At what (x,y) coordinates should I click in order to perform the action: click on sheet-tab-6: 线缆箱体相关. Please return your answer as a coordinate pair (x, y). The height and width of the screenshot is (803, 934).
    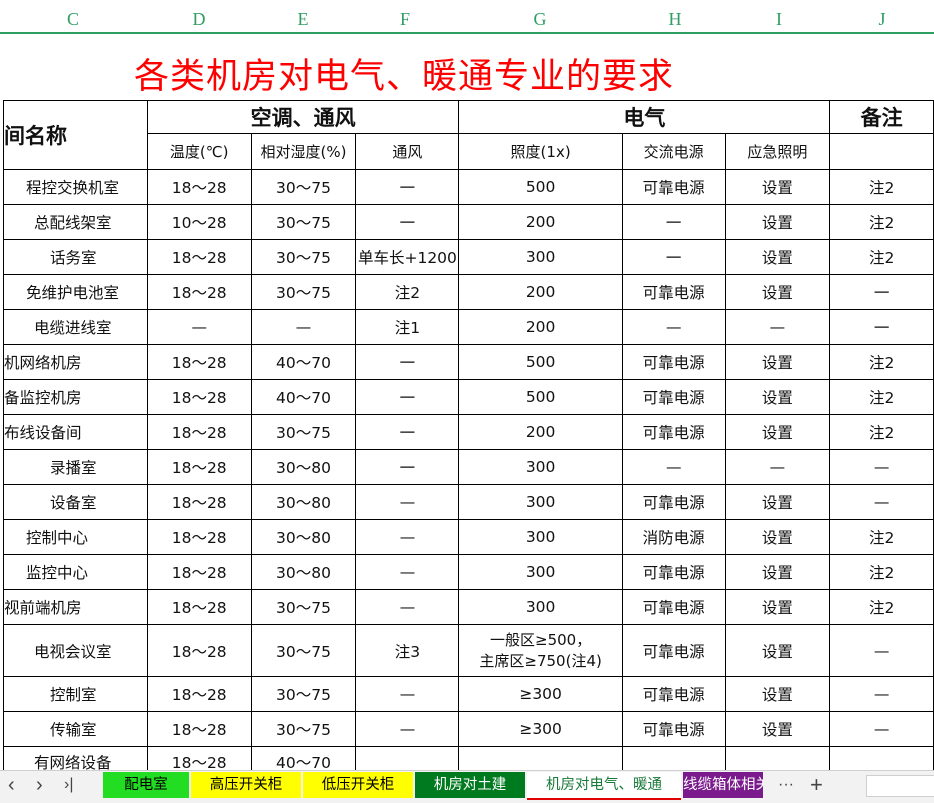
    Looking at the image, I should click on (723, 785).